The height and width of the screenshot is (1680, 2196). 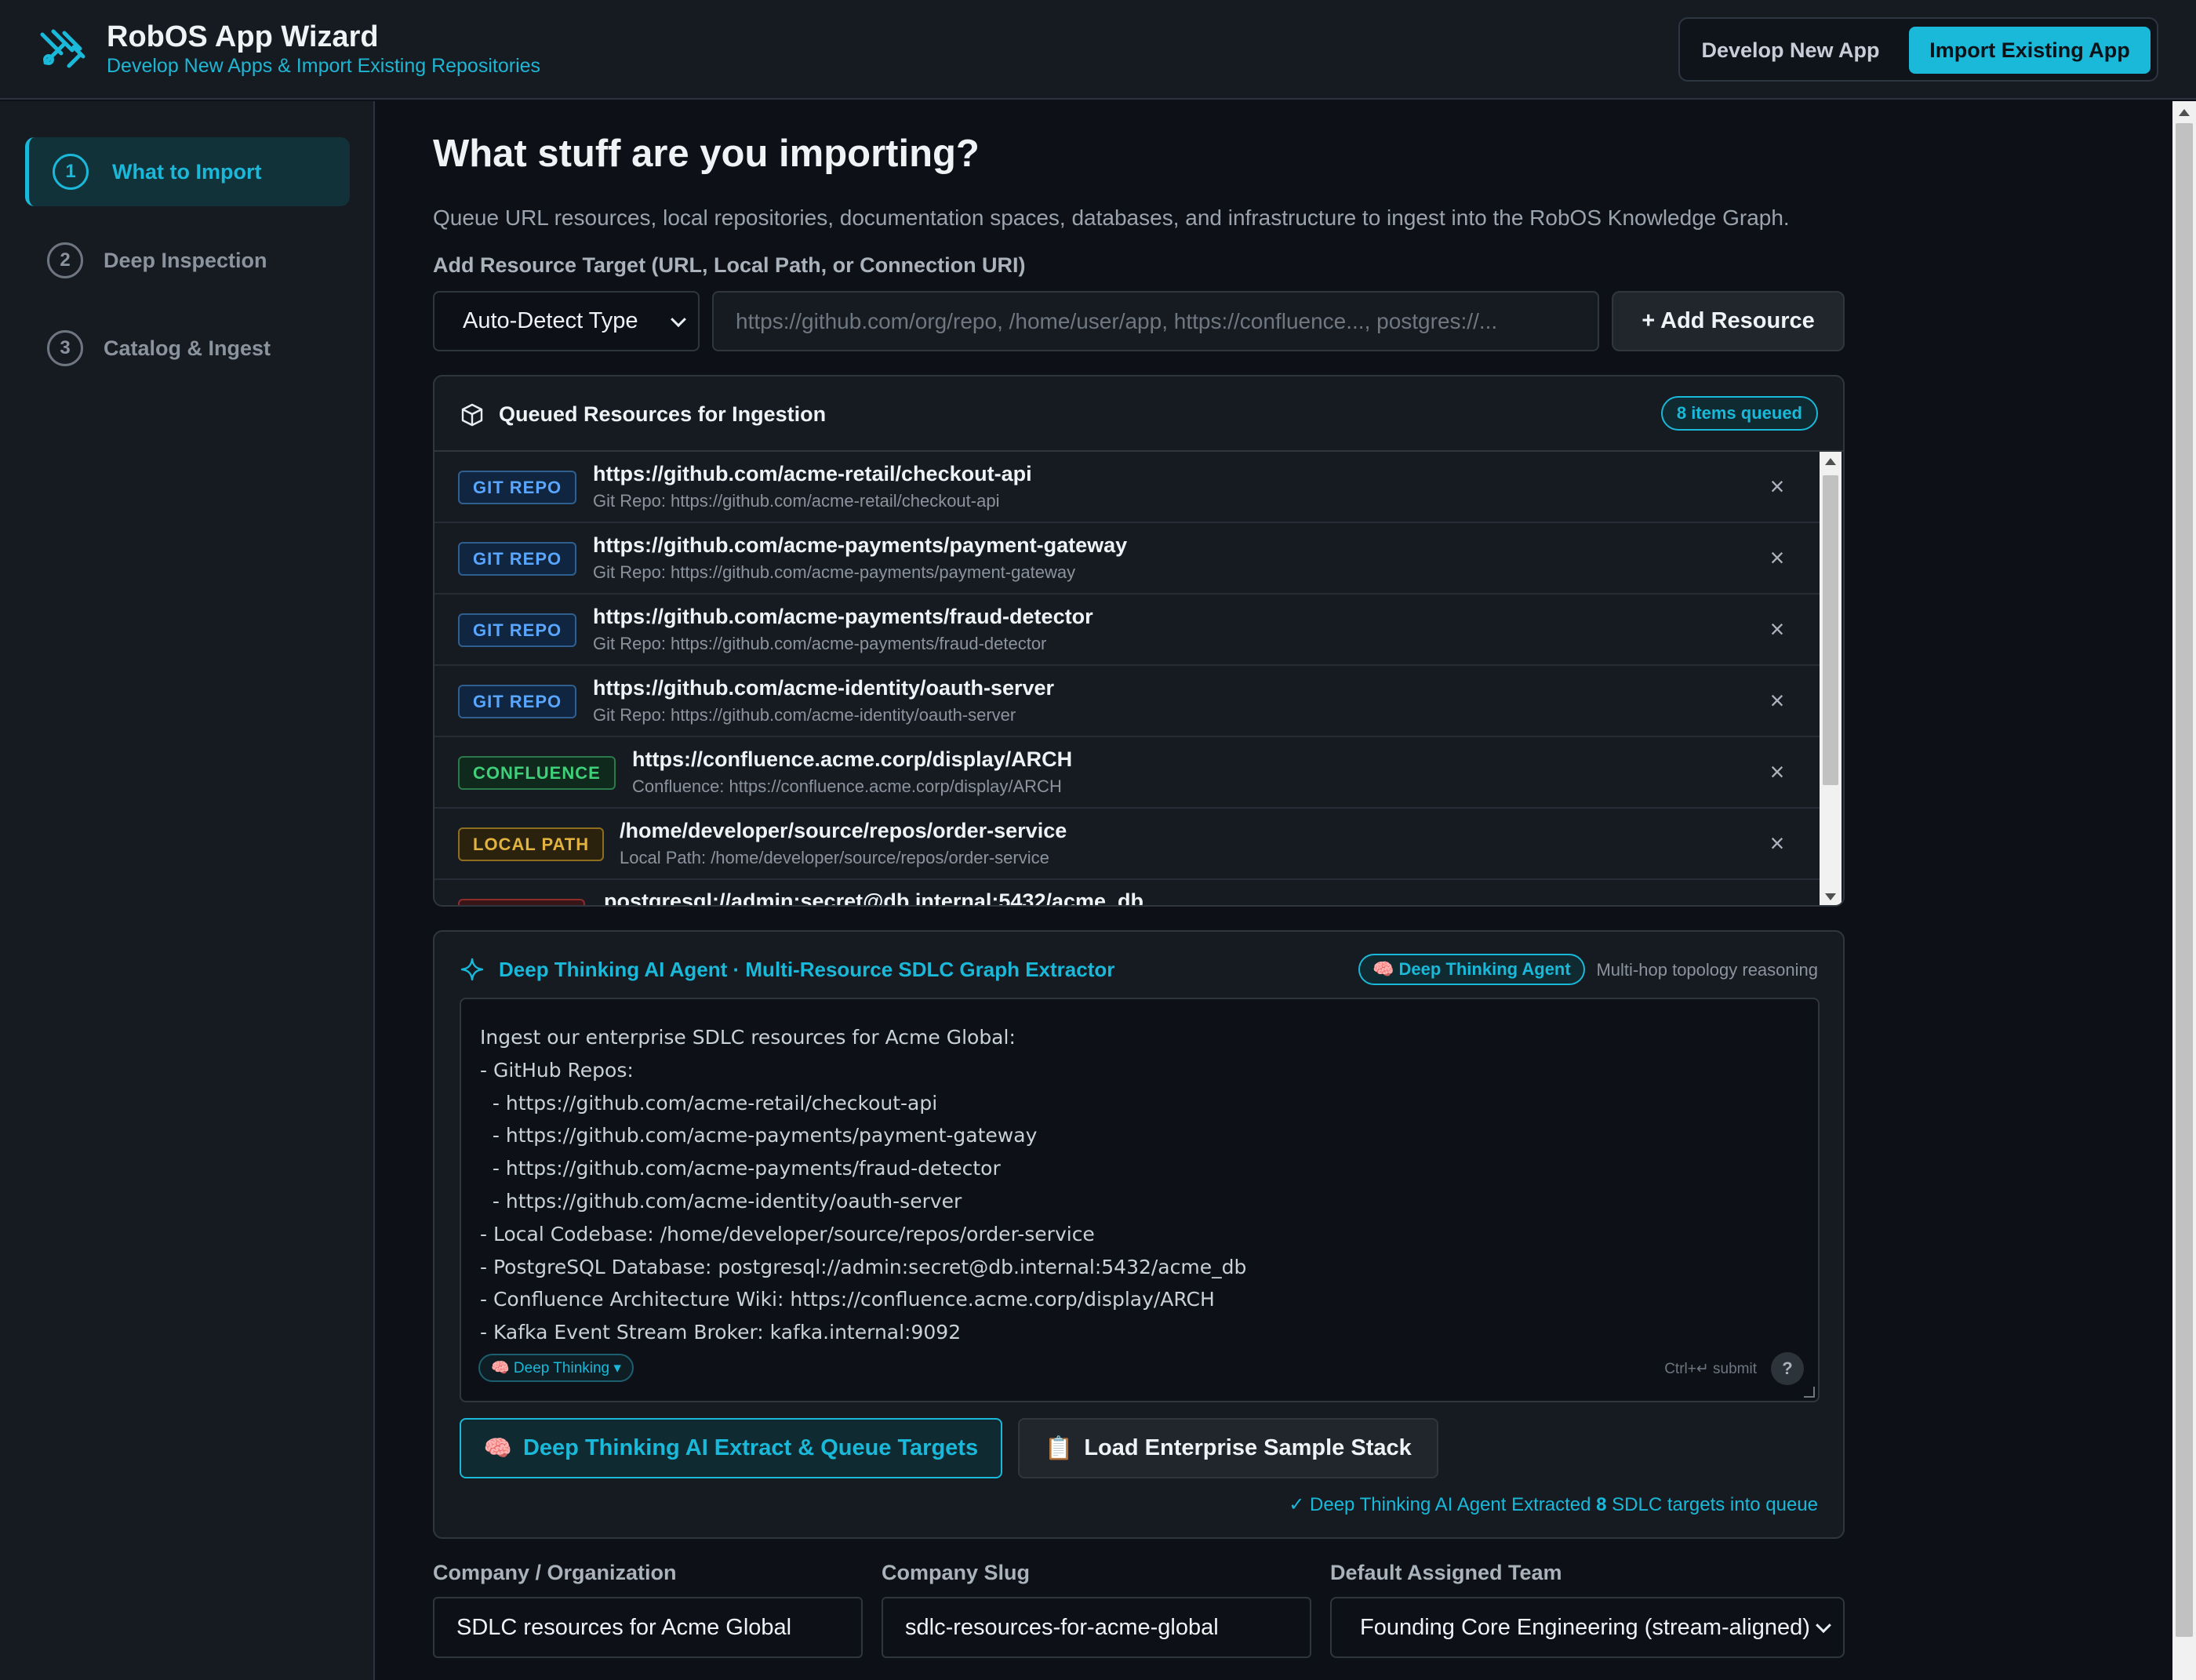 I want to click on status-suffix: SDLC targets into queue, so click(x=1715, y=1504).